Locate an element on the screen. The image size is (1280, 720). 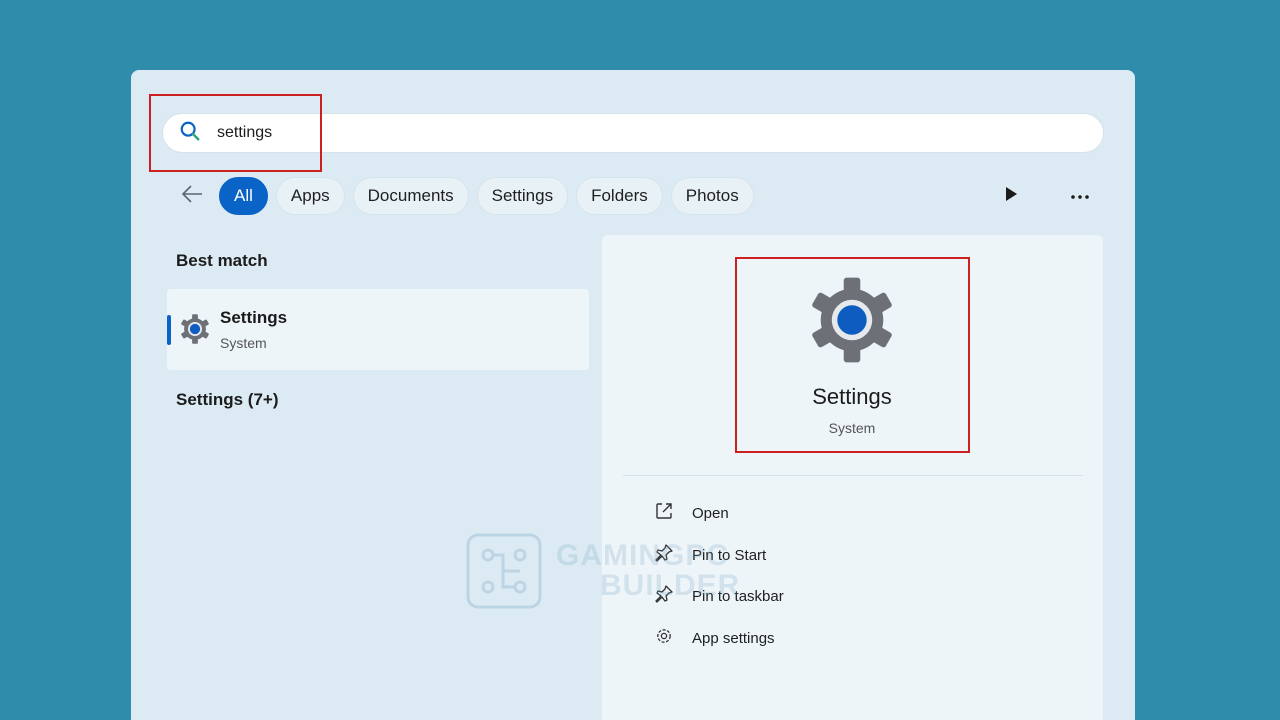
filter-apps: Apps is located at coordinates (310, 196).